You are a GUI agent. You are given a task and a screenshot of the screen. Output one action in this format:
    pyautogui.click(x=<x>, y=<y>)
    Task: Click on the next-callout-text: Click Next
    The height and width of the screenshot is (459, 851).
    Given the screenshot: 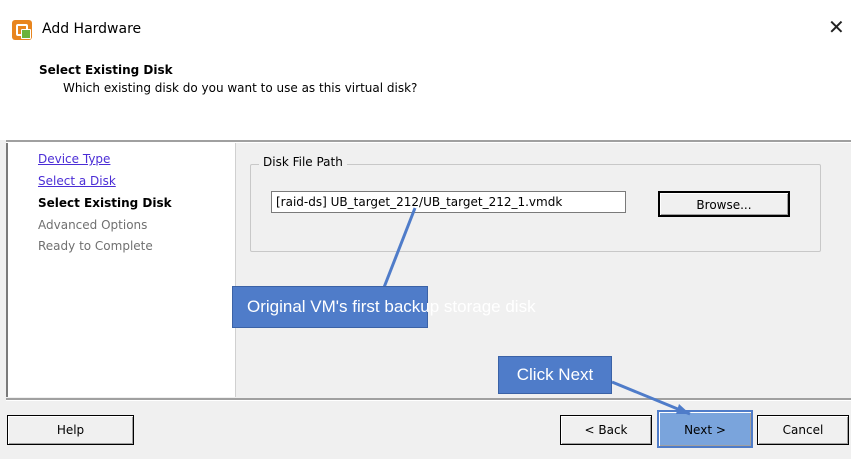 What is the action you would take?
    pyautogui.click(x=555, y=374)
    